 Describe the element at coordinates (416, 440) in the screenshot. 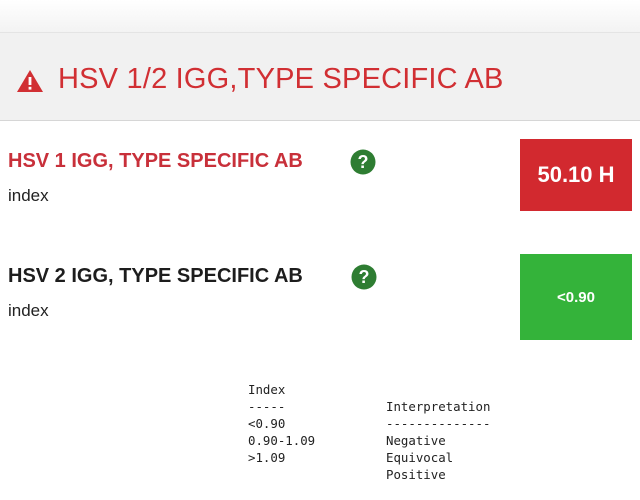

I see `range-interpretation: Negative` at that location.